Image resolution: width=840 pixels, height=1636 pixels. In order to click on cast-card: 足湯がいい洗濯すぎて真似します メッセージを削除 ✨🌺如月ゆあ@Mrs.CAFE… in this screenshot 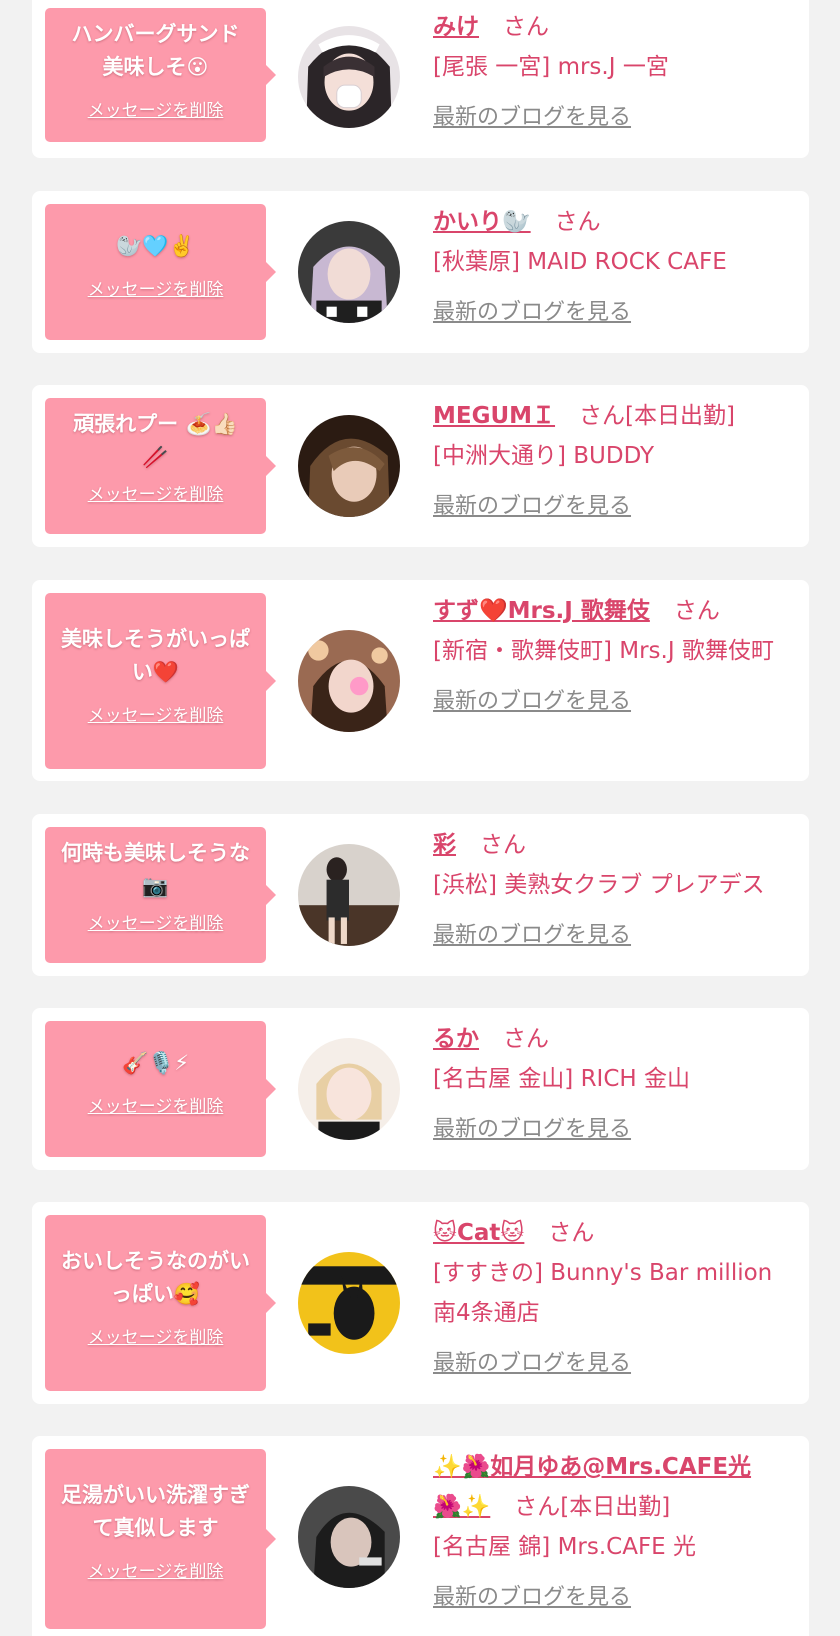, I will do `click(420, 1536)`.